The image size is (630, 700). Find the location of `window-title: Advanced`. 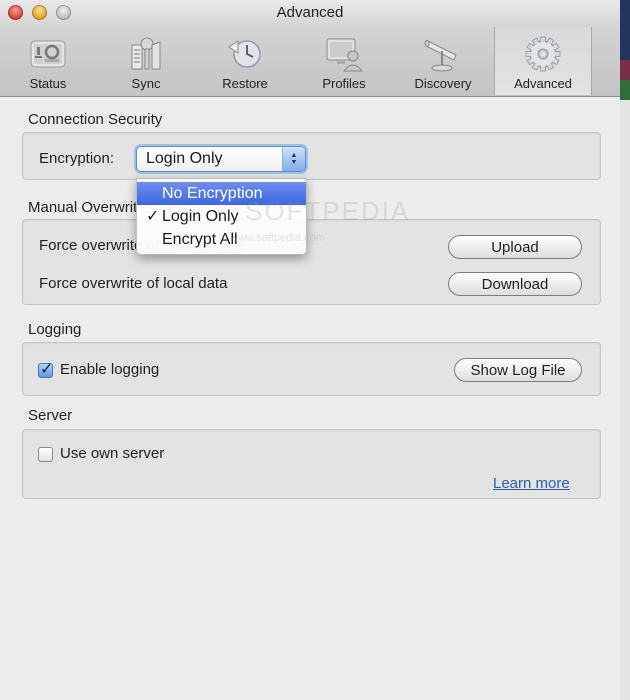

window-title: Advanced is located at coordinates (310, 12).